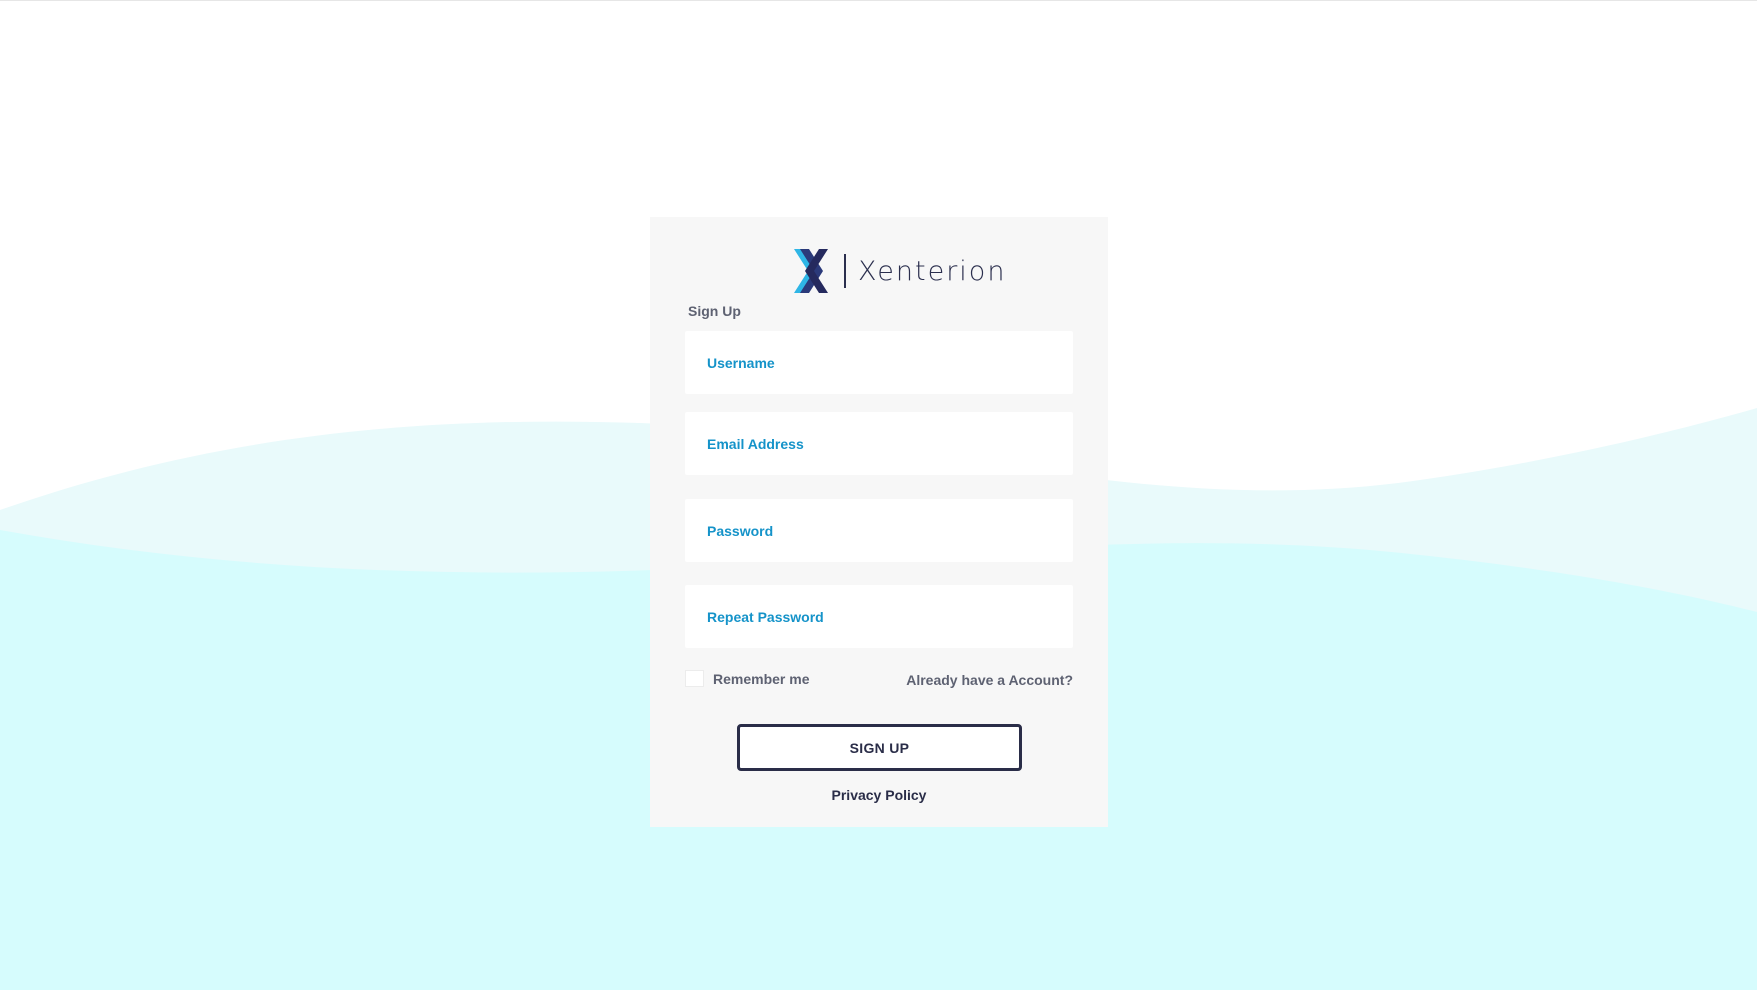 This screenshot has height=990, width=1757. Describe the element at coordinates (845, 271) in the screenshot. I see `logo-divider` at that location.